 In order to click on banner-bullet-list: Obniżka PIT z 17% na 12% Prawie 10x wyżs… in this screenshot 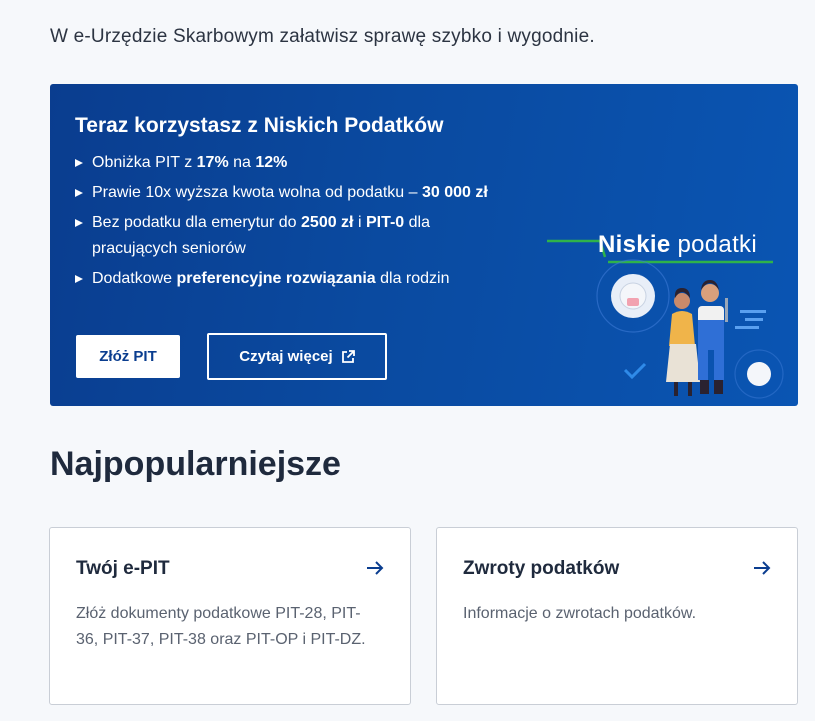, I will do `click(295, 223)`.